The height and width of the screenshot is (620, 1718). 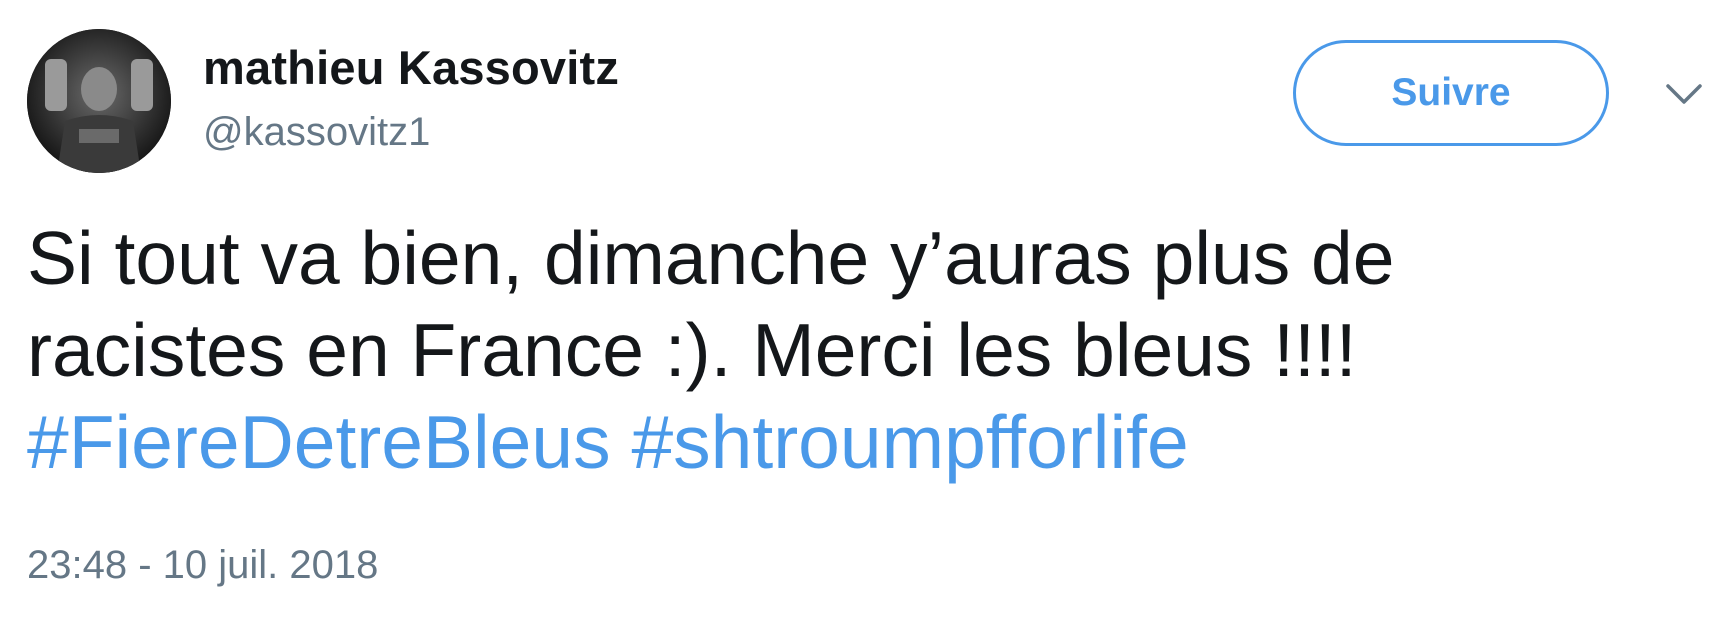 I want to click on avatar, so click(x=99, y=101).